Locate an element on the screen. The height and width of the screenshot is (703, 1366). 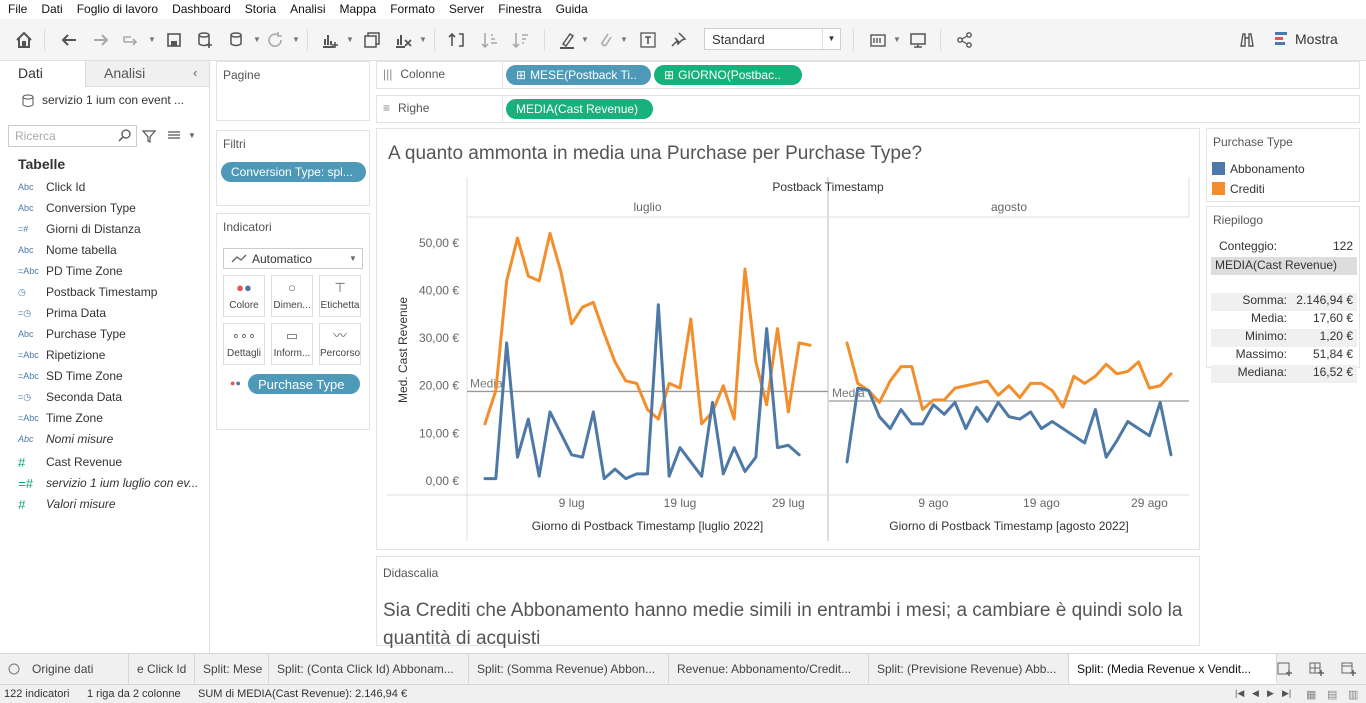
show-labels-icon is located at coordinates (648, 40).